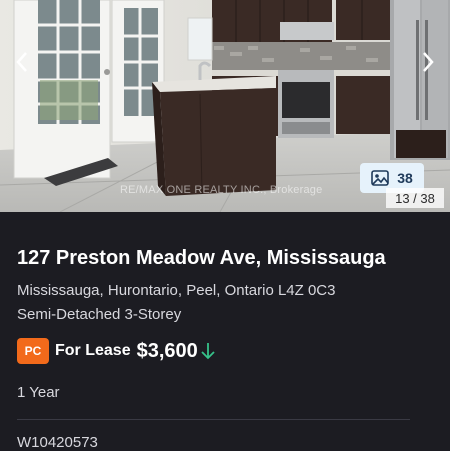 The height and width of the screenshot is (451, 450). I want to click on lease-label: For Lease, so click(93, 350).